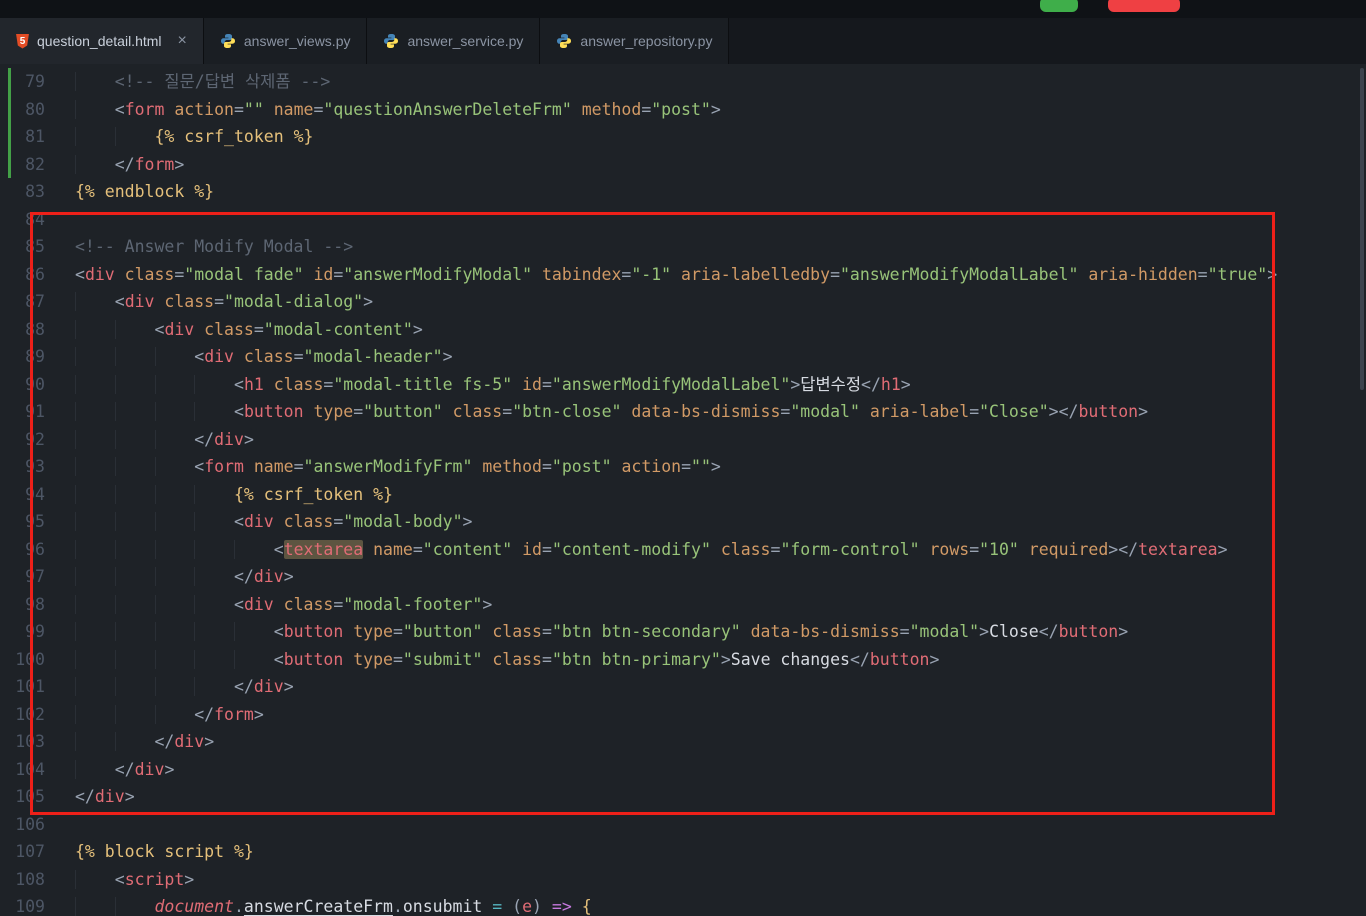  Describe the element at coordinates (683, 137) in the screenshot. I see `code-line: 81 {% csrf_token %}` at that location.